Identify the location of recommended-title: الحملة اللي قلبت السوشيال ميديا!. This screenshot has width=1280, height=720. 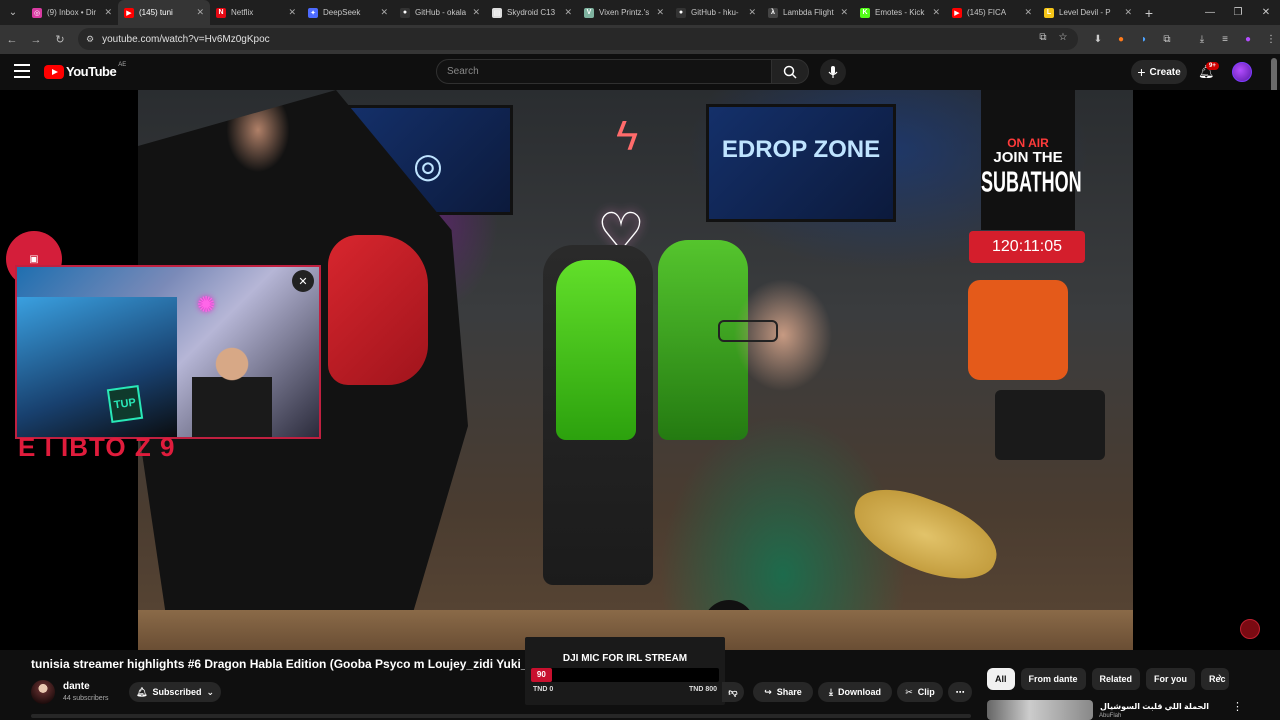
(1154, 706).